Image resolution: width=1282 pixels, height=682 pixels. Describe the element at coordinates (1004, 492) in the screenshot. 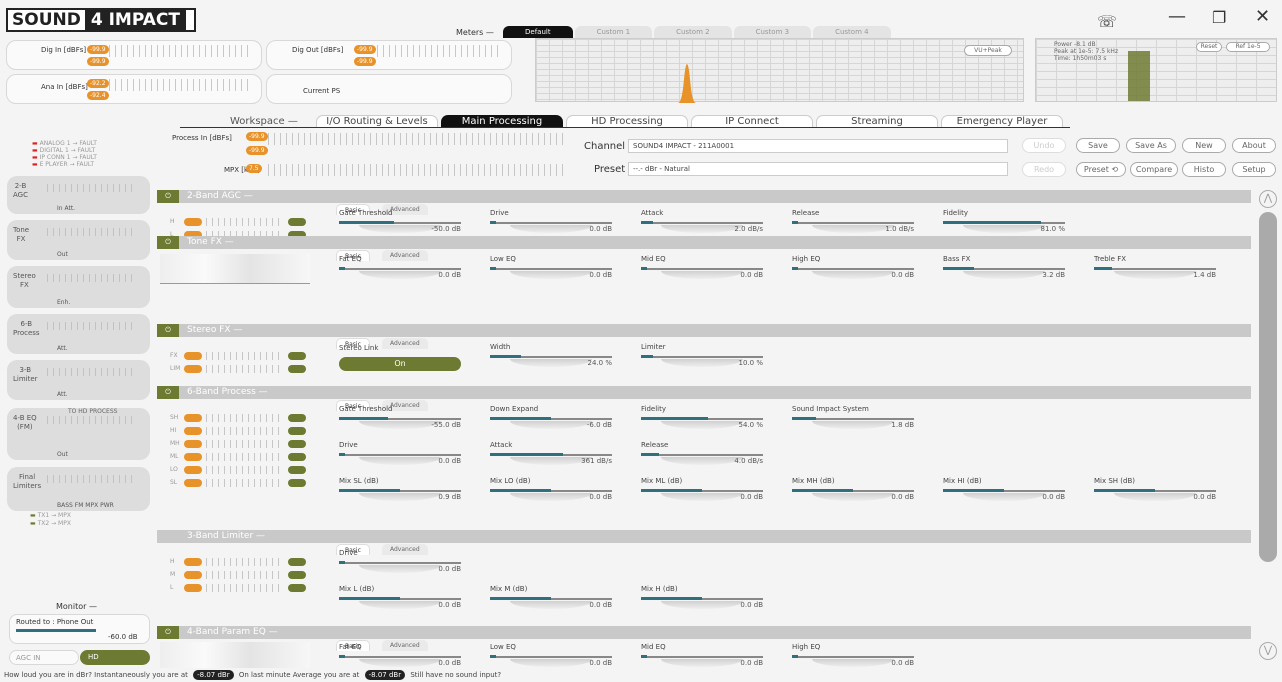

I see `control-mix-hi-db: Mix HI (dB) 0.0 dB` at that location.